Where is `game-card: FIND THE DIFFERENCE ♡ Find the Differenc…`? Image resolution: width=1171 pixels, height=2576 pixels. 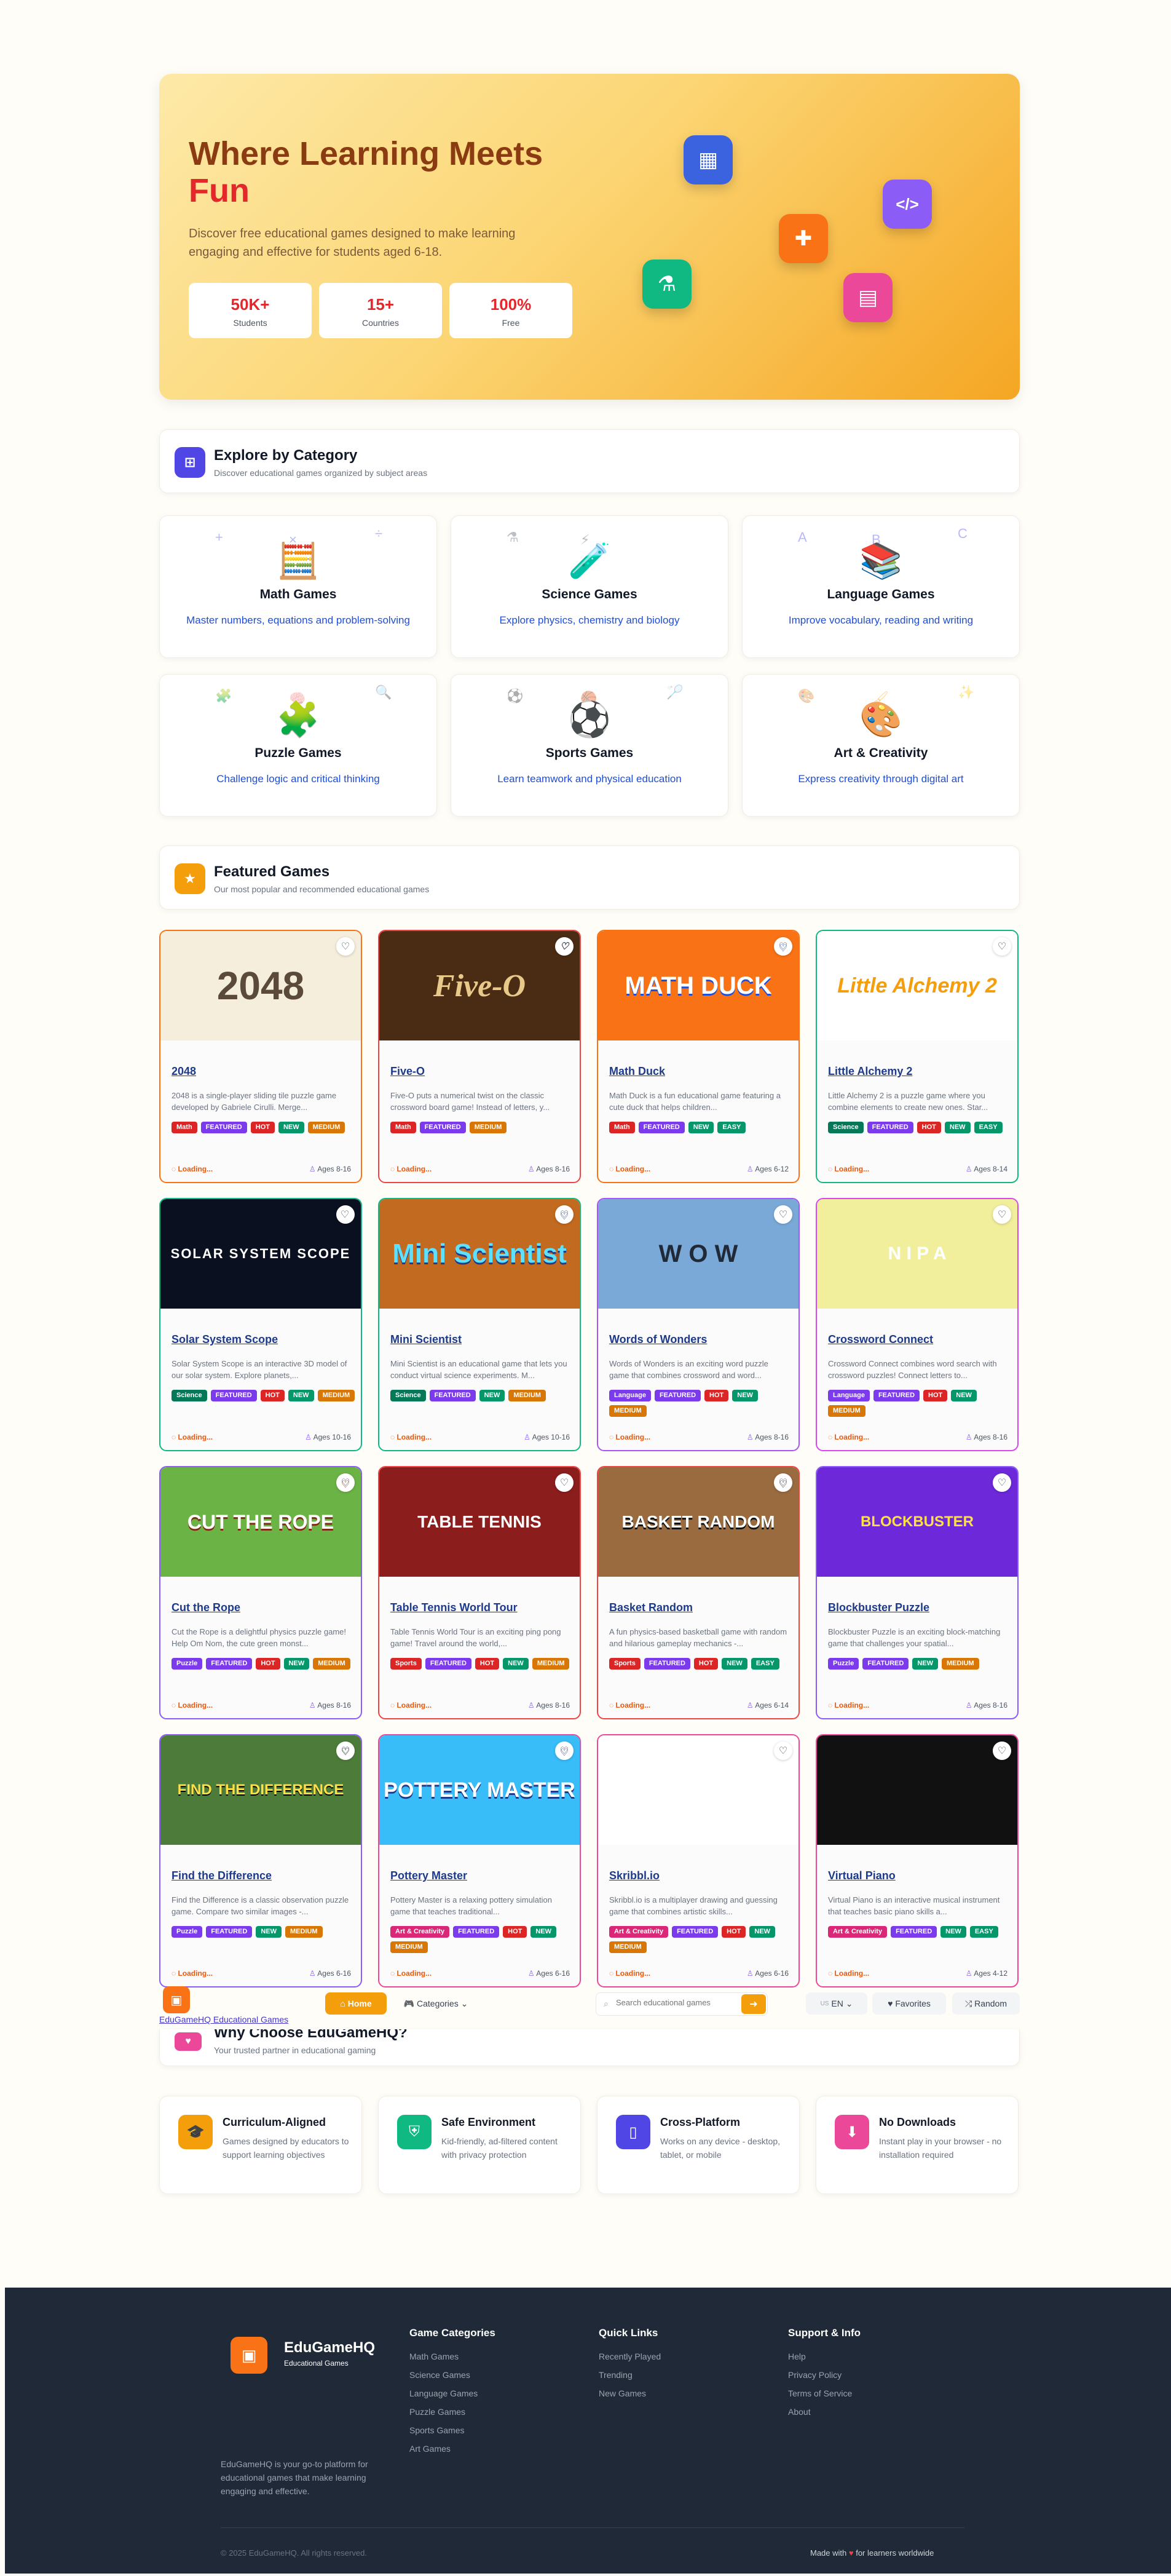
game-card: FIND THE DIFFERENCE ♡ Find the Differenc… is located at coordinates (260, 1860).